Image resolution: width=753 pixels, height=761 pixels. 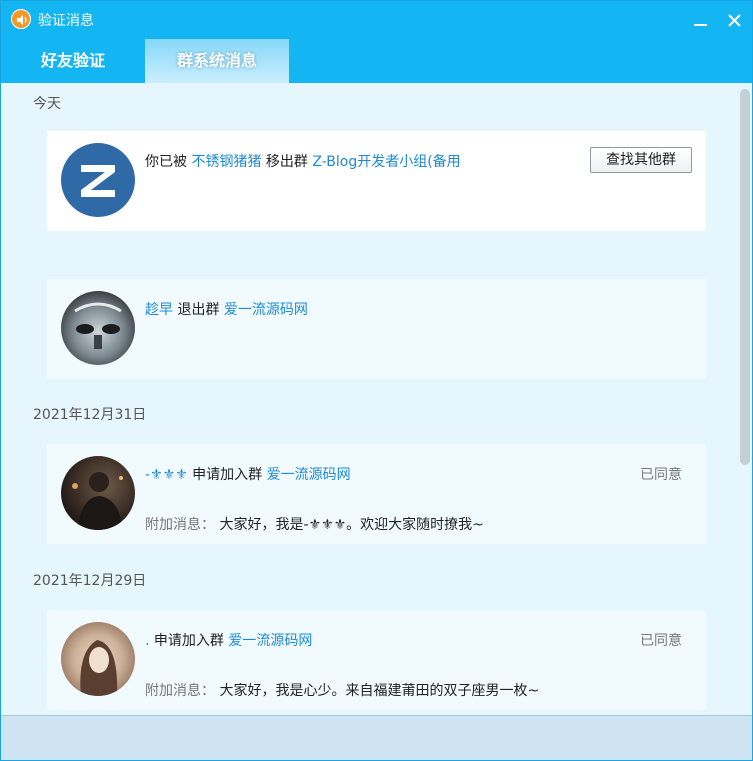 I want to click on message-card: 你已被 不锈钢猪猪 移出群 Z-Blog开发者小组(备用 查找其他群, so click(x=376, y=181).